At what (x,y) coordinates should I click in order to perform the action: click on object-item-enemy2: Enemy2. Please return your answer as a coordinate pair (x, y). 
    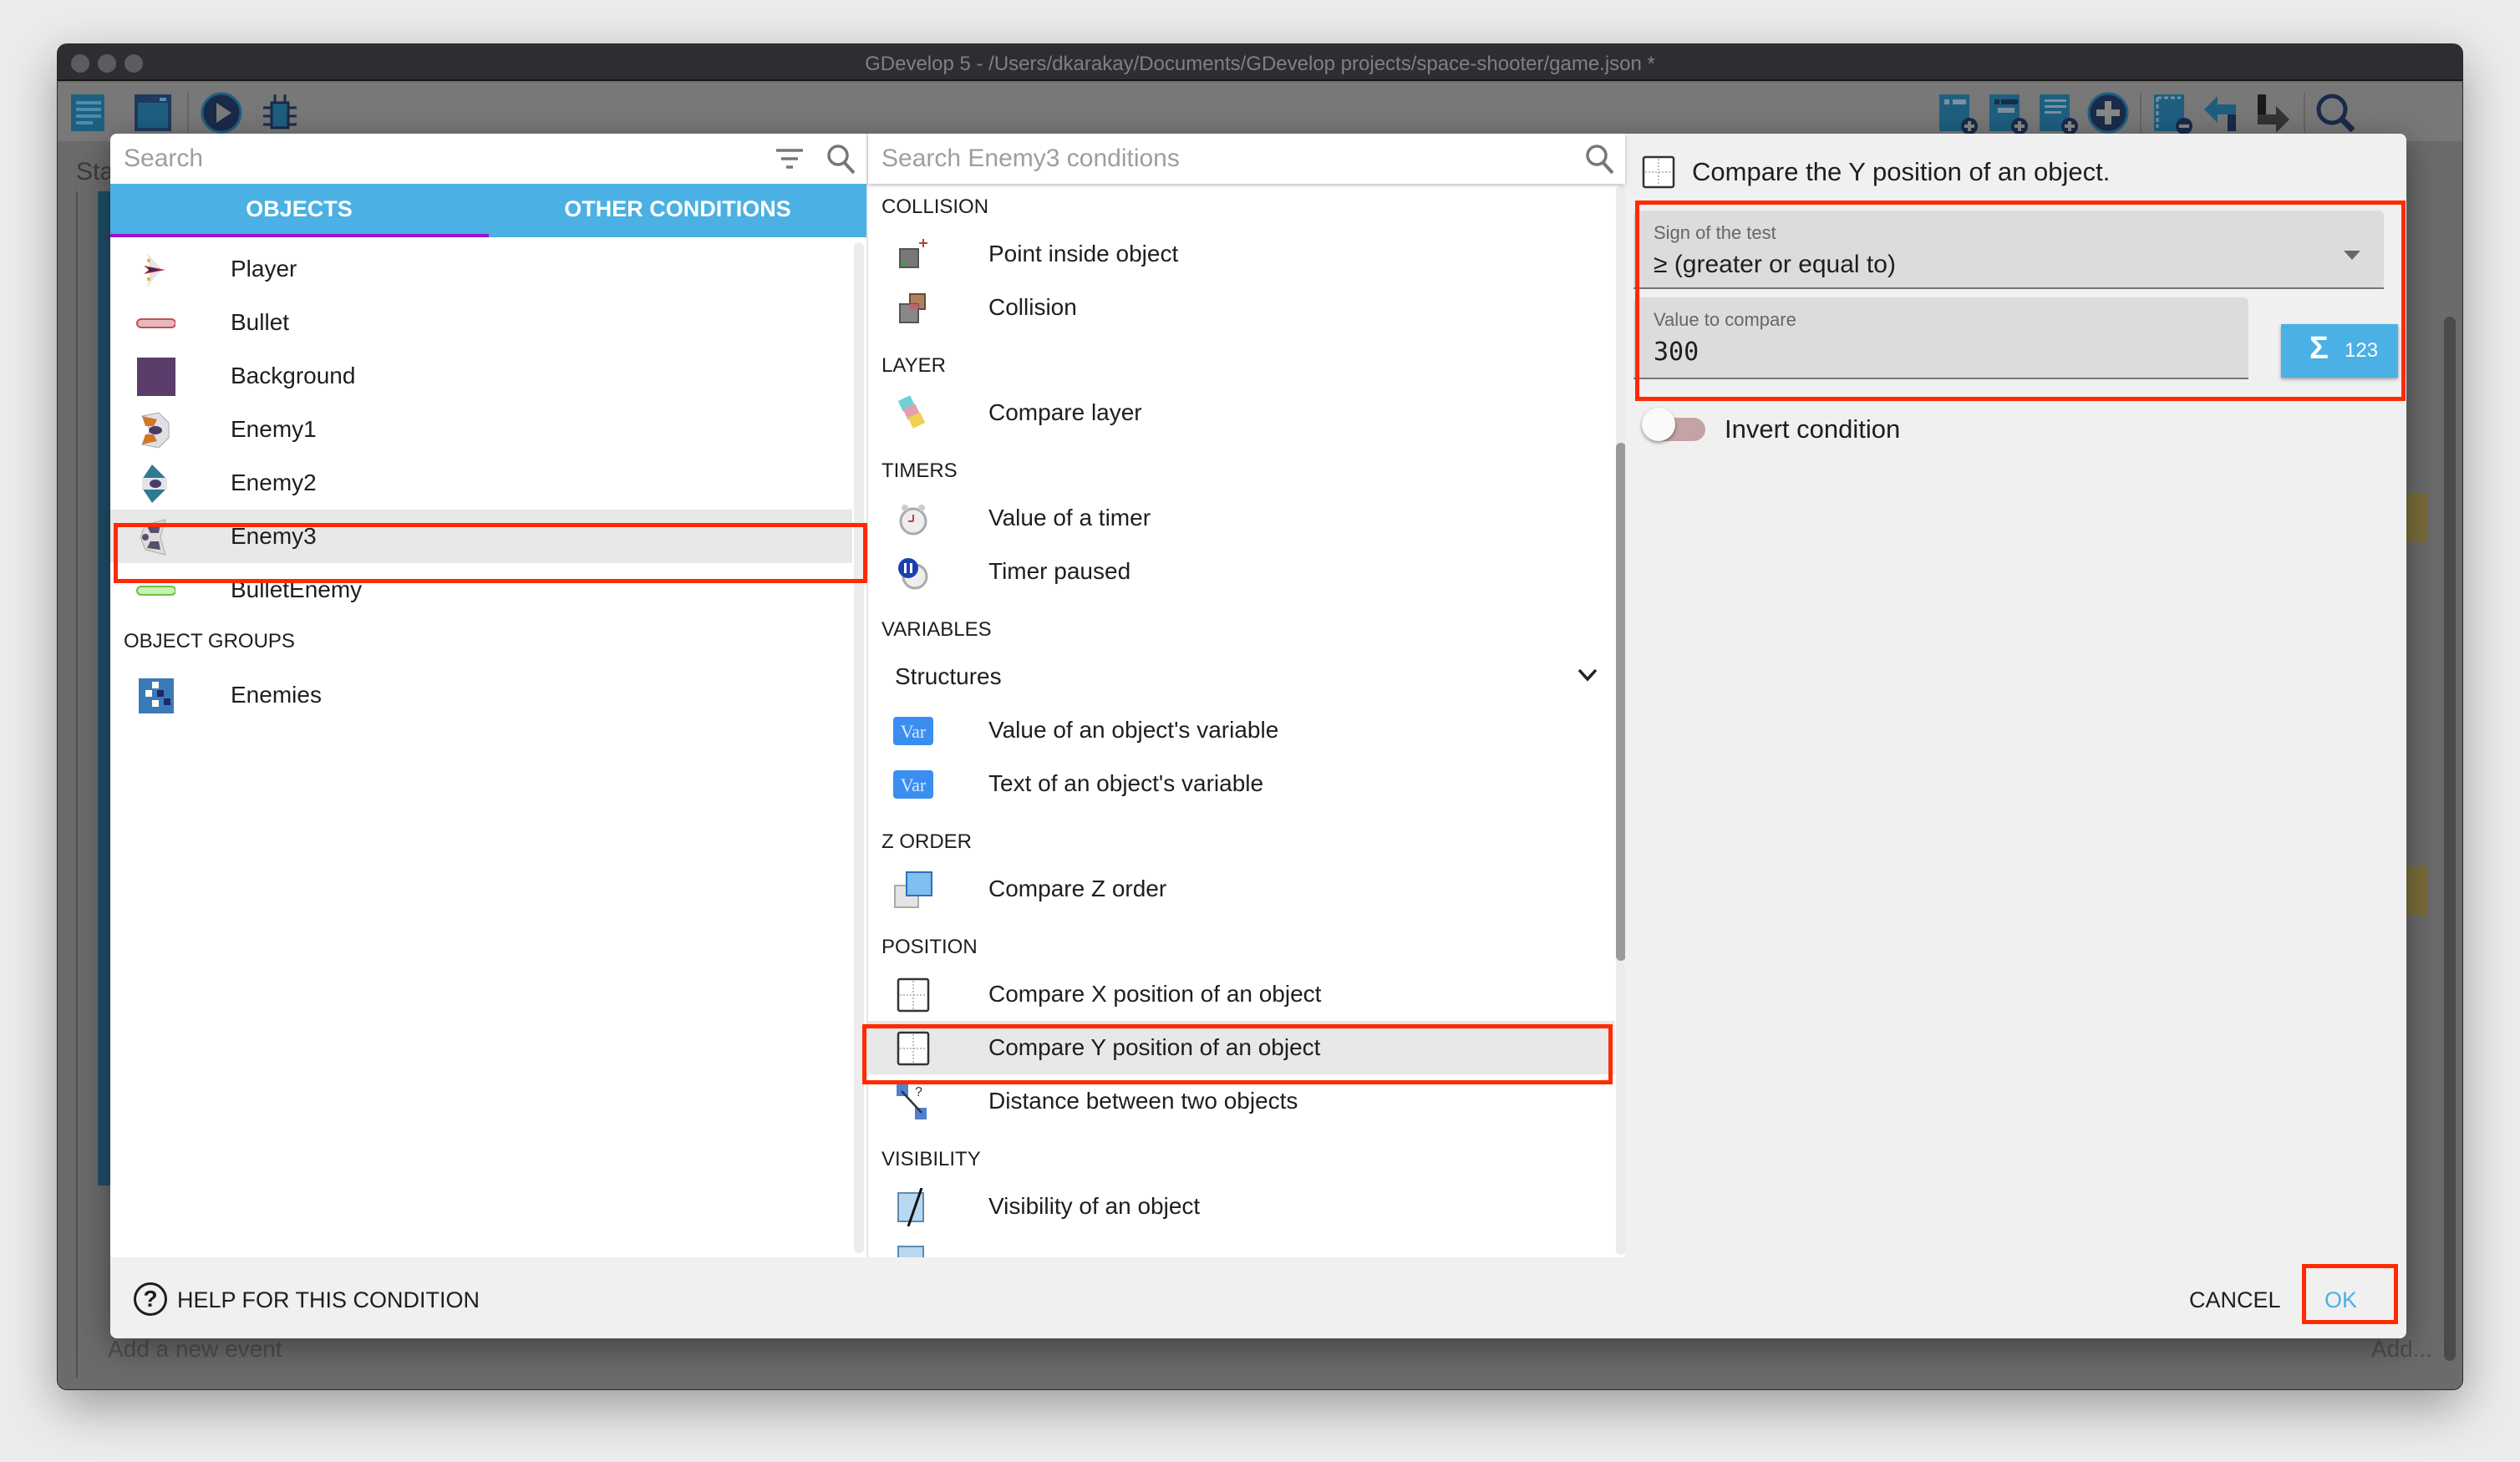
    Looking at the image, I should click on (481, 483).